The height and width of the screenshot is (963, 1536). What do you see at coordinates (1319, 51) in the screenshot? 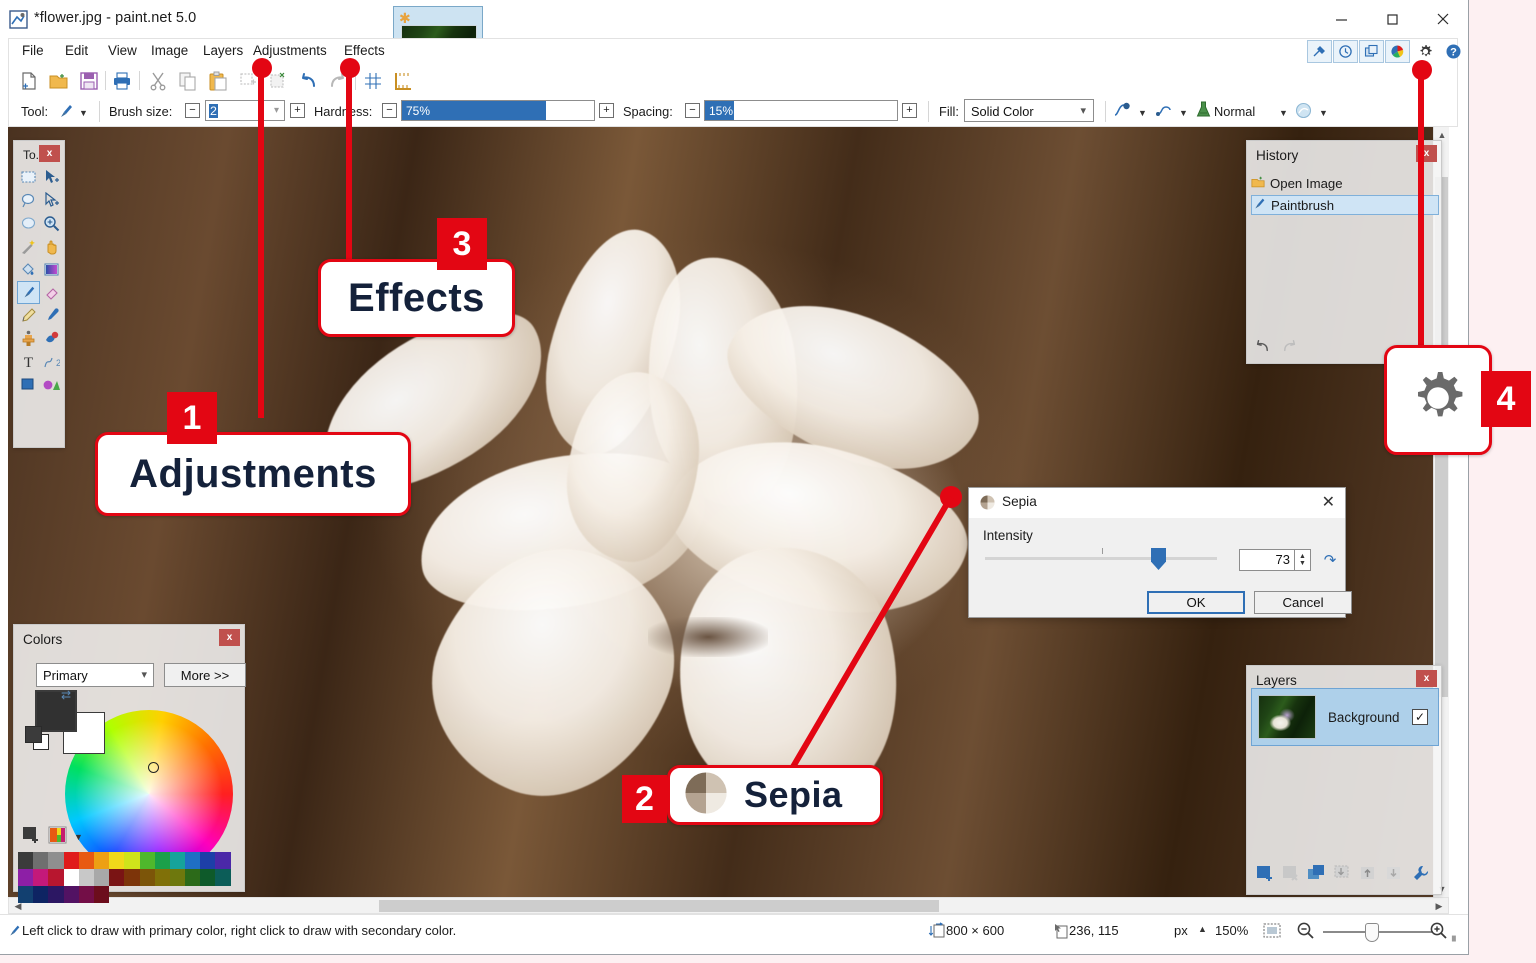
I see `tools-panel-toggle` at bounding box center [1319, 51].